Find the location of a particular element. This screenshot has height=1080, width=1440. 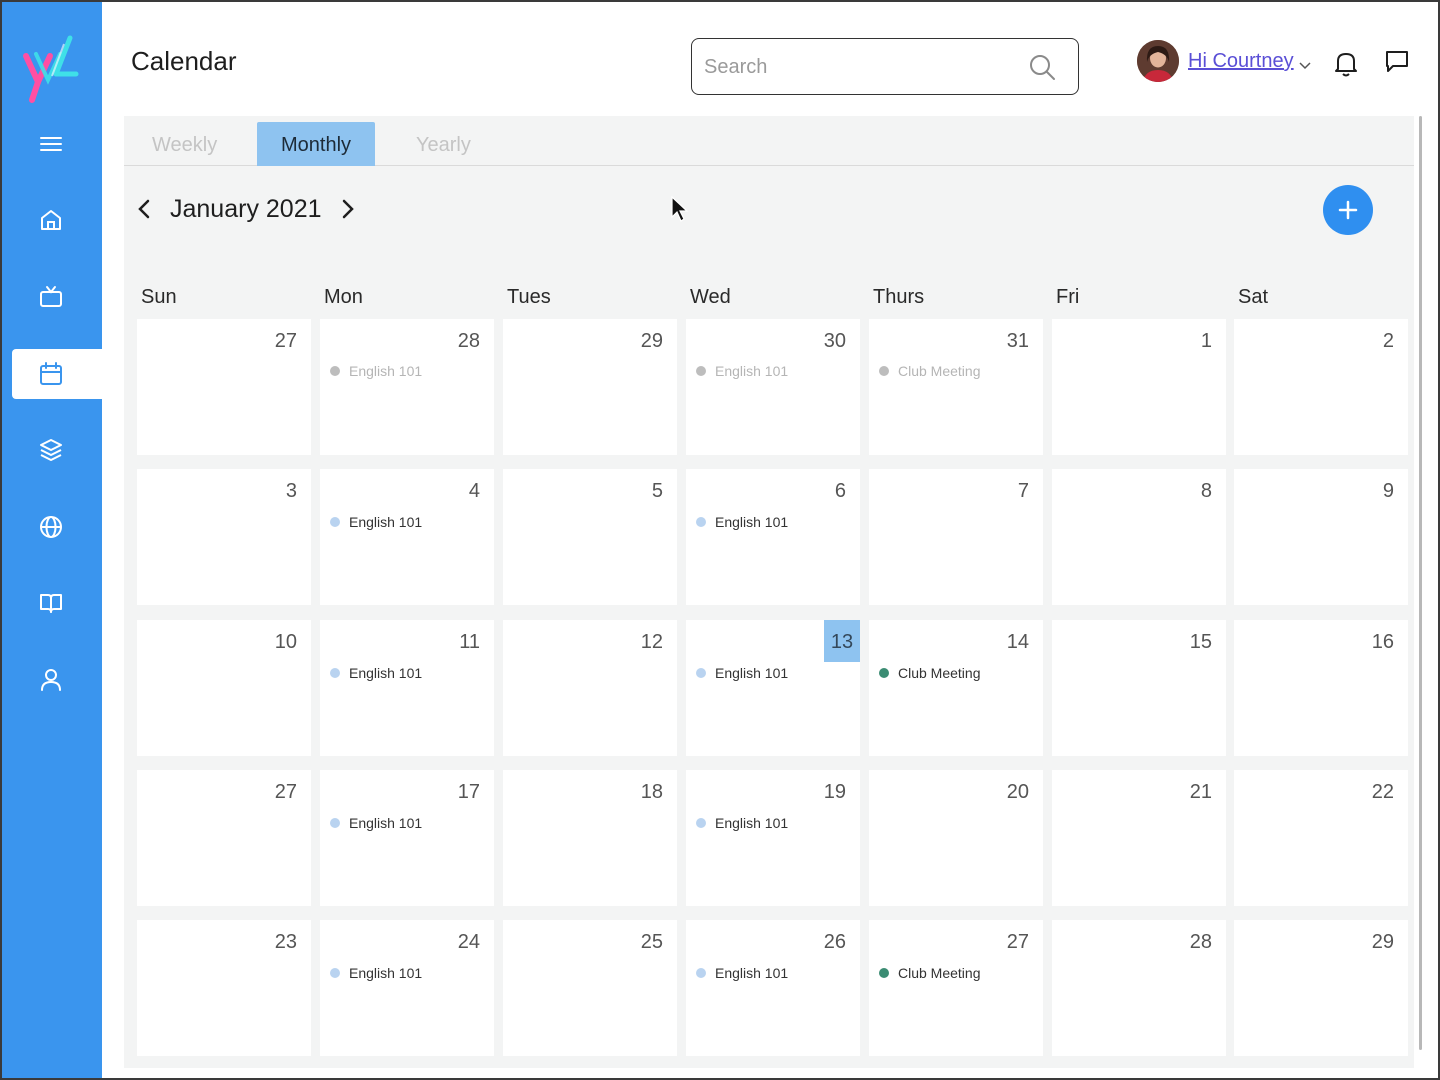

day-cell: 19 English 101 is located at coordinates (773, 838).